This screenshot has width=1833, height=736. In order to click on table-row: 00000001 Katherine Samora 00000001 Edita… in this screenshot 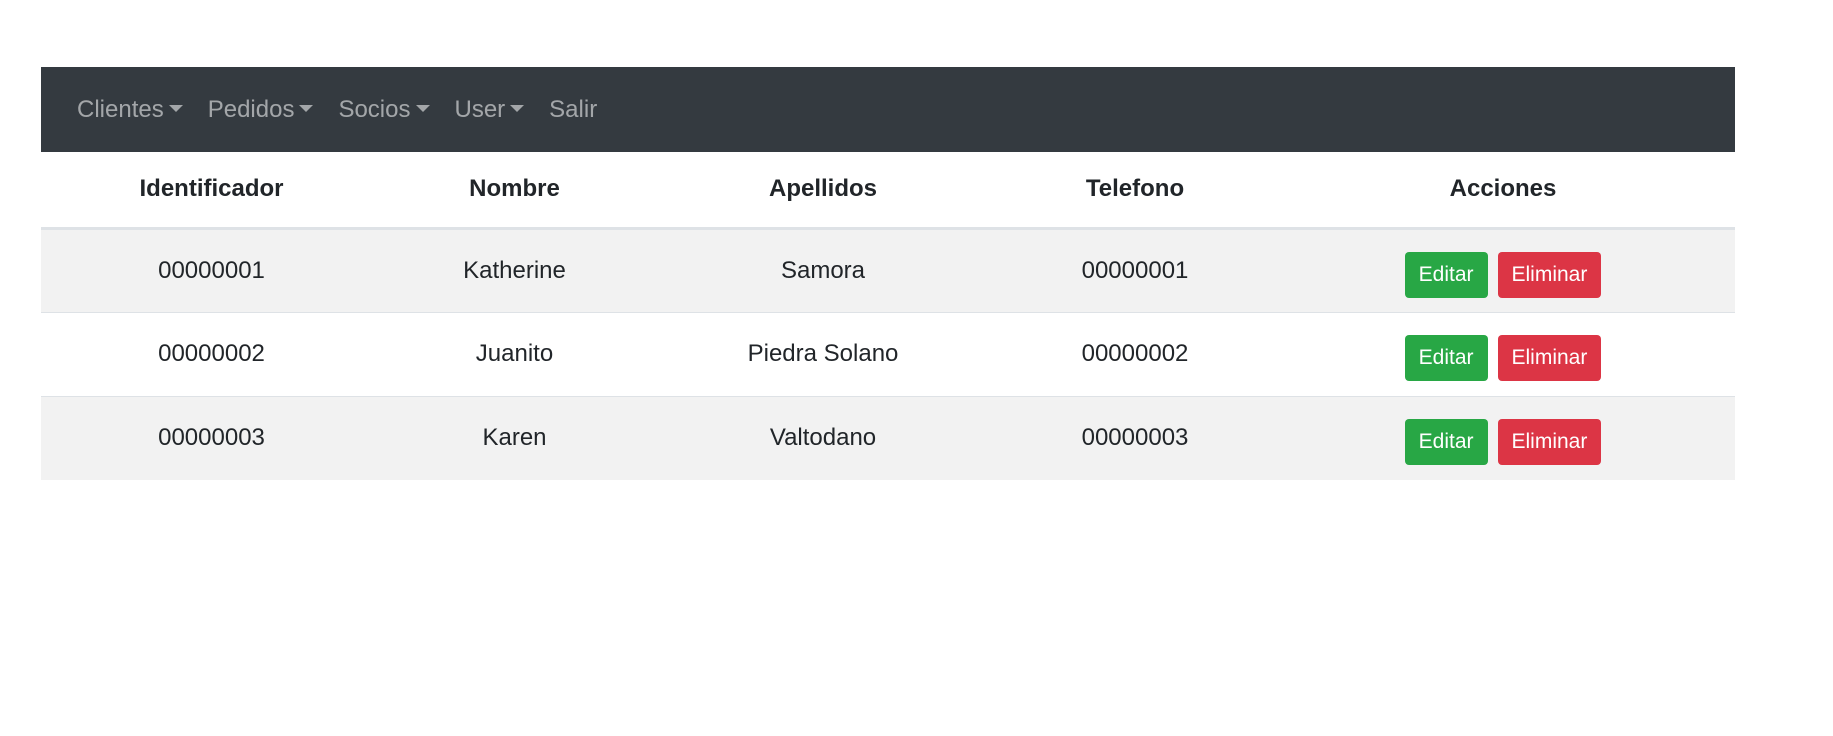, I will do `click(888, 269)`.